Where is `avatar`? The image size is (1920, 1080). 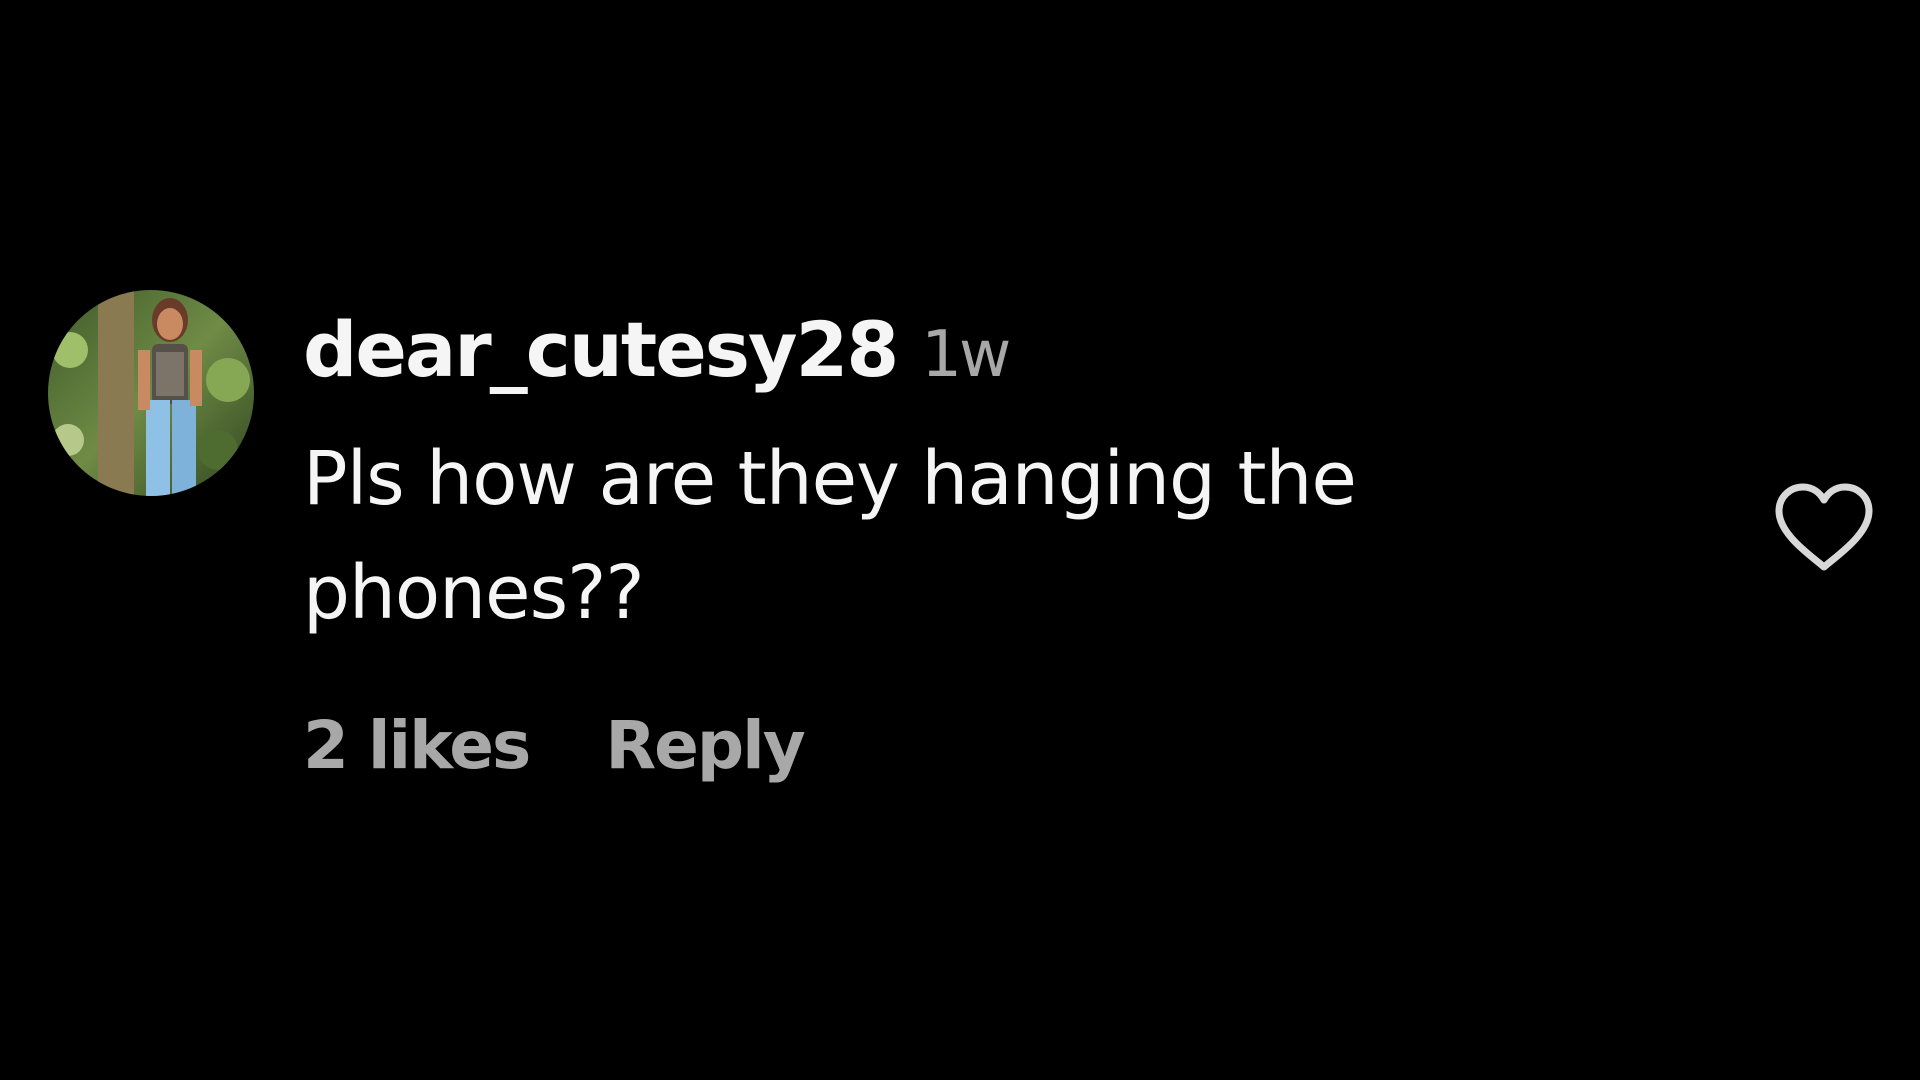
avatar is located at coordinates (151, 393).